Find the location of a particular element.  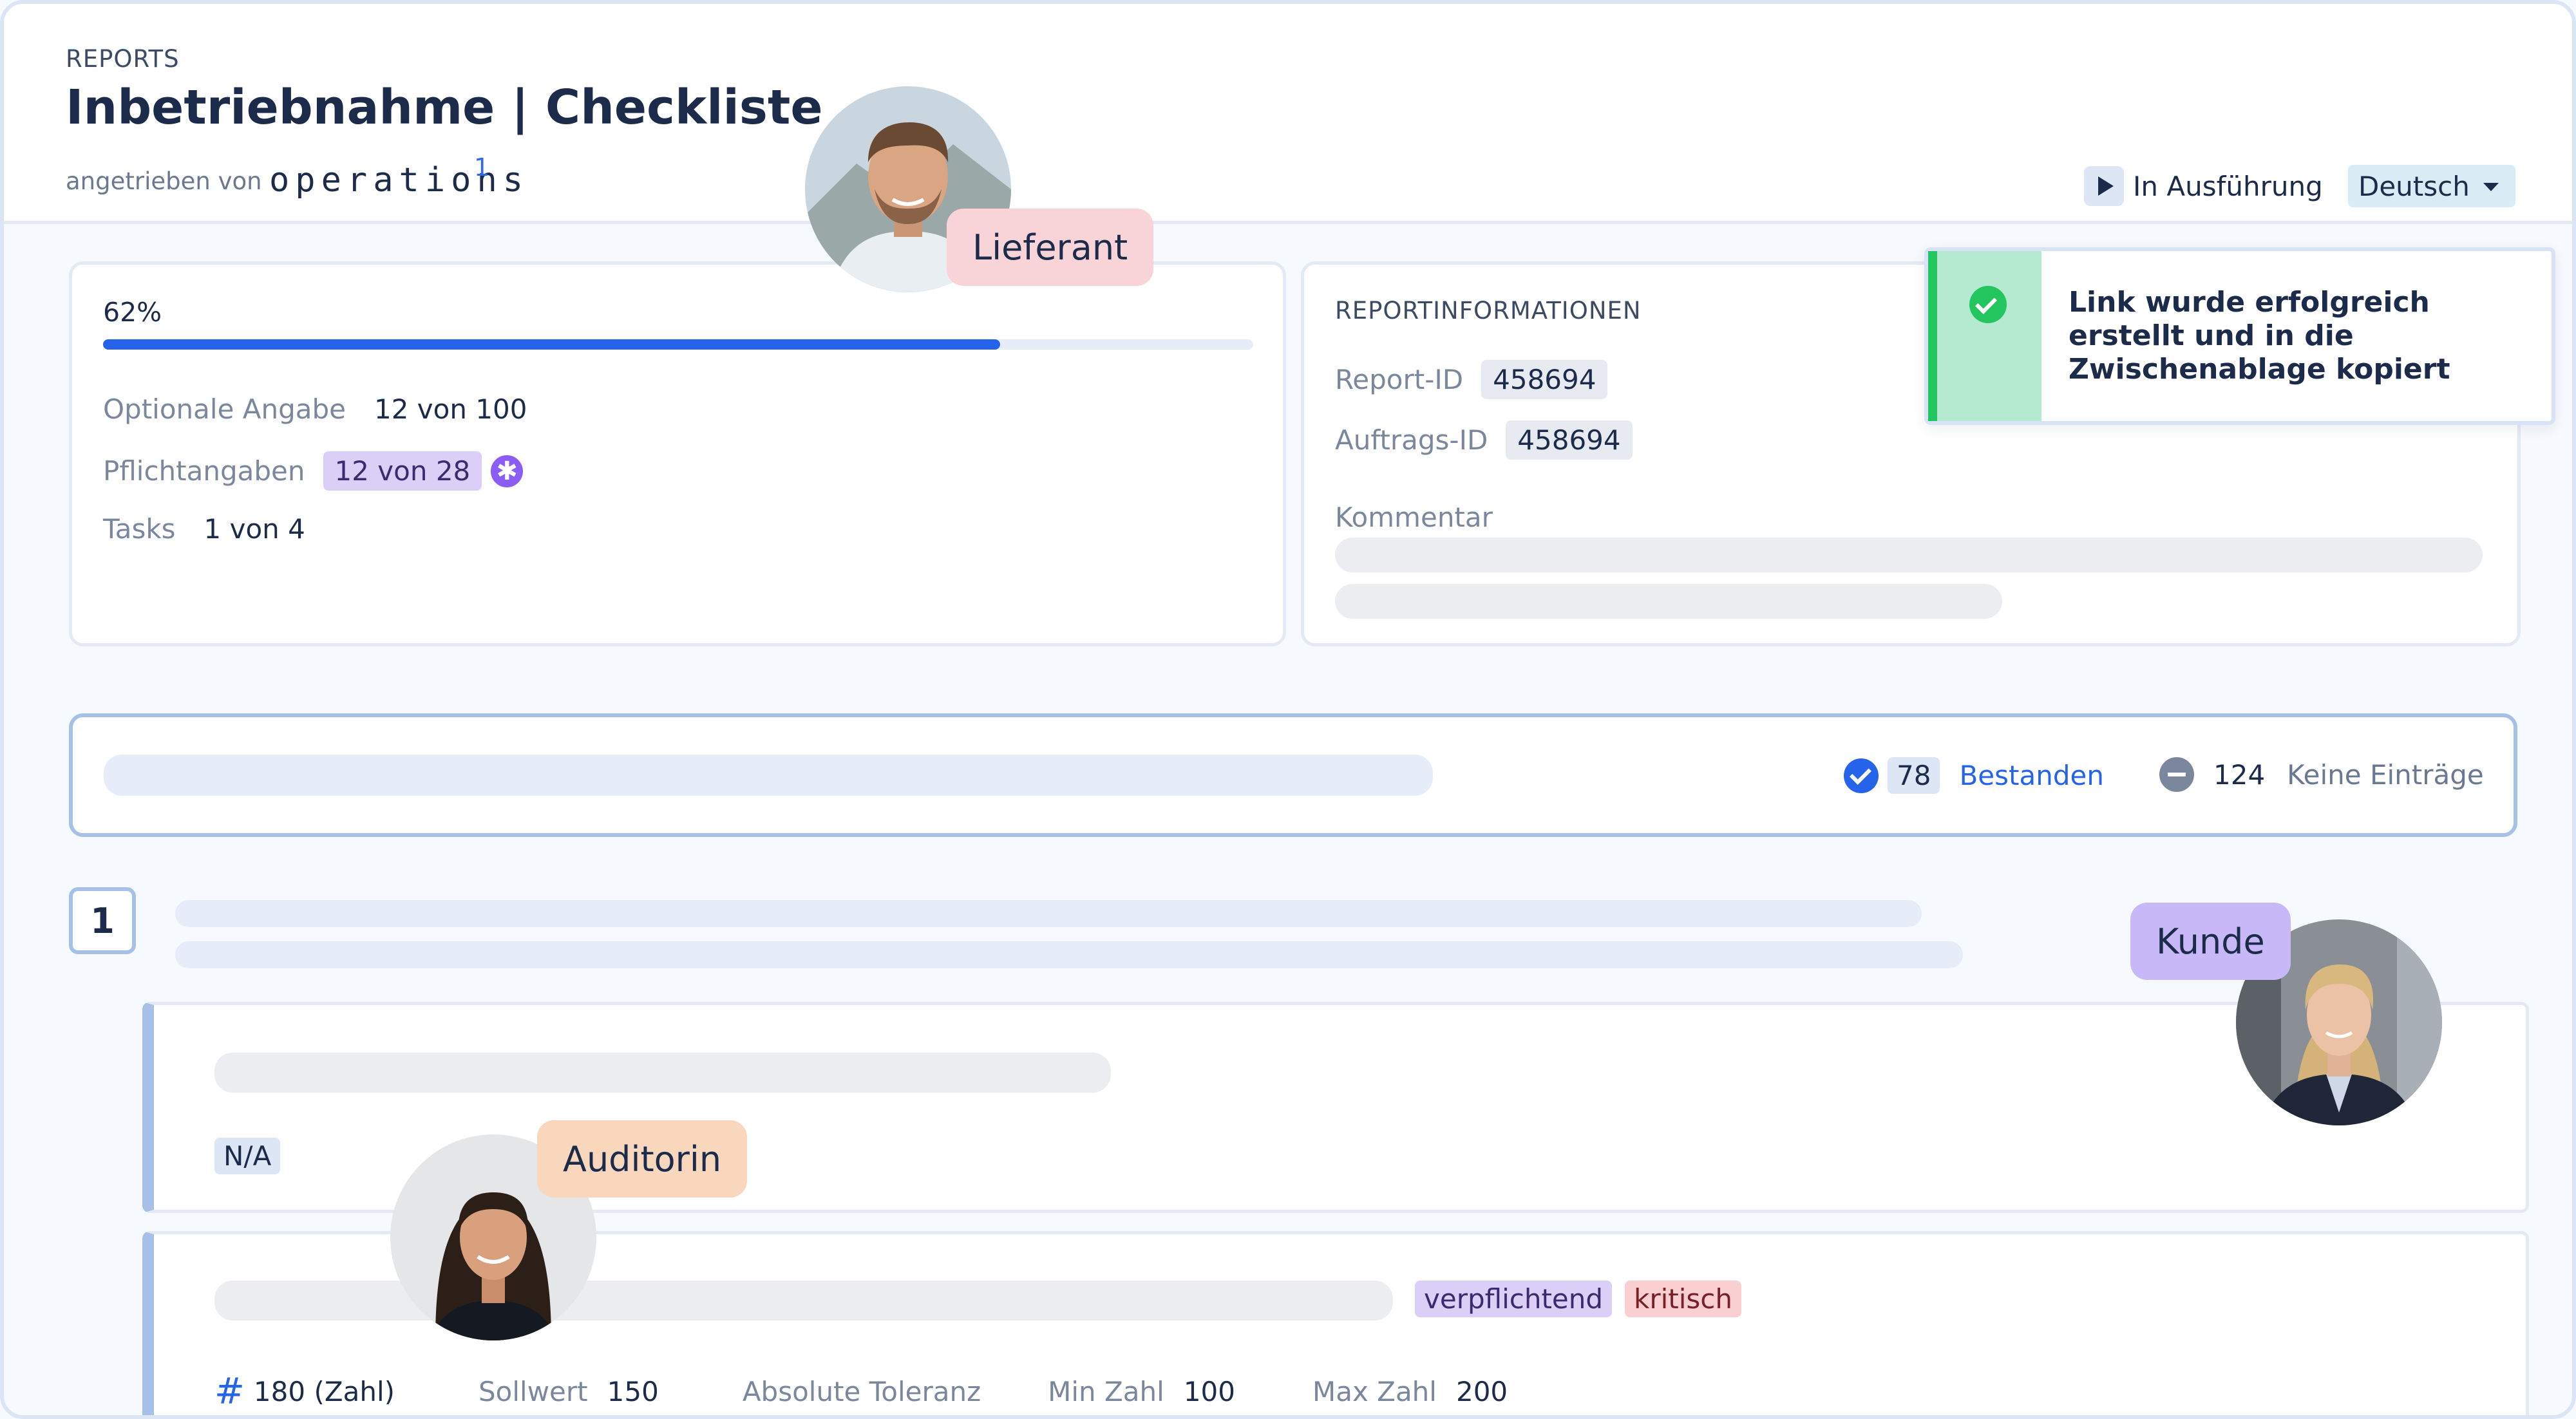

section-number: 1 is located at coordinates (103, 920).